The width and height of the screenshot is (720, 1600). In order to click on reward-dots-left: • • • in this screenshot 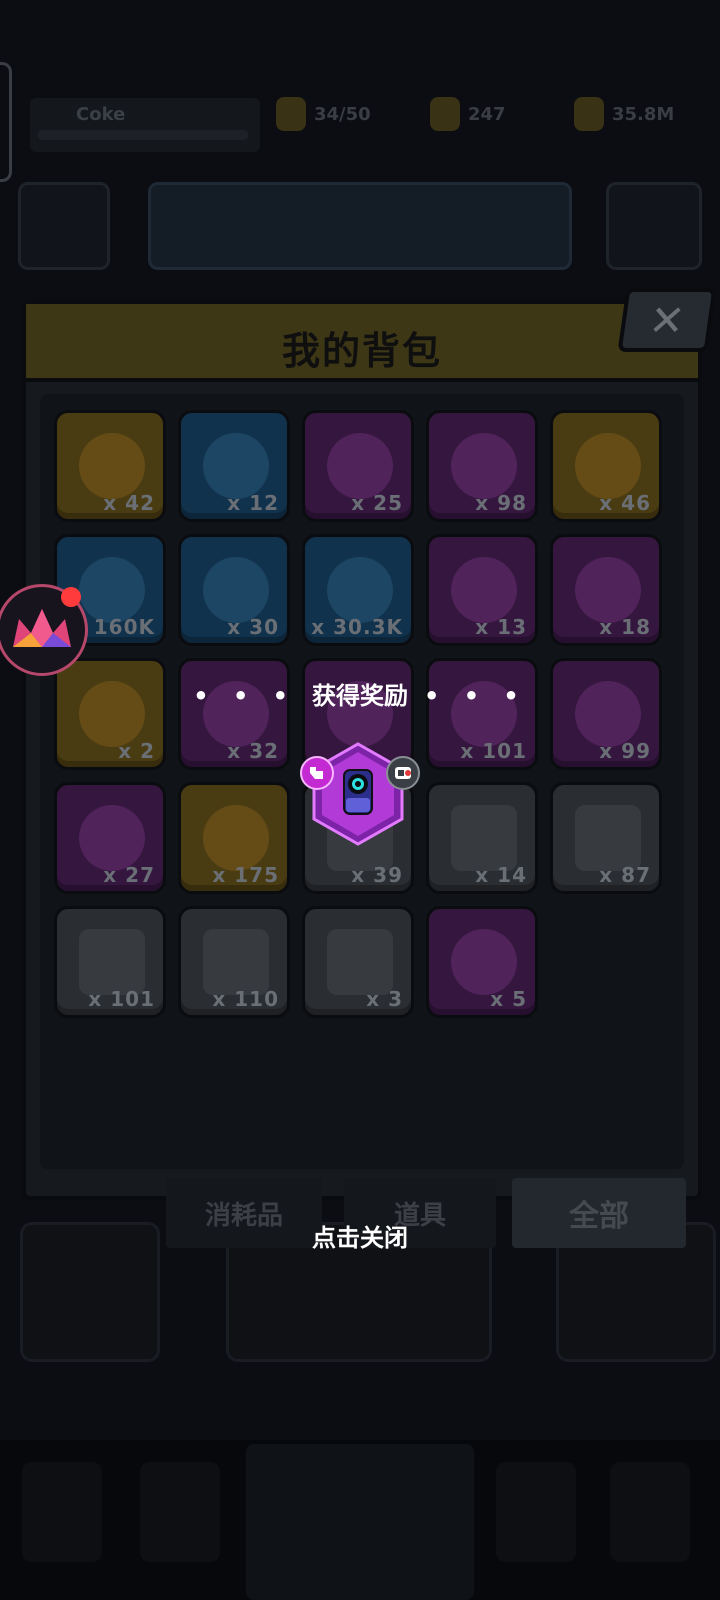, I will do `click(244, 696)`.